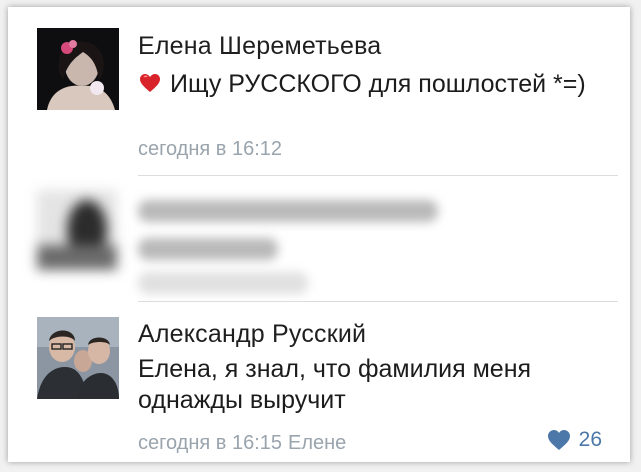 Image resolution: width=641 pixels, height=472 pixels. What do you see at coordinates (590, 439) in the screenshot?
I see `like-count: 26` at bounding box center [590, 439].